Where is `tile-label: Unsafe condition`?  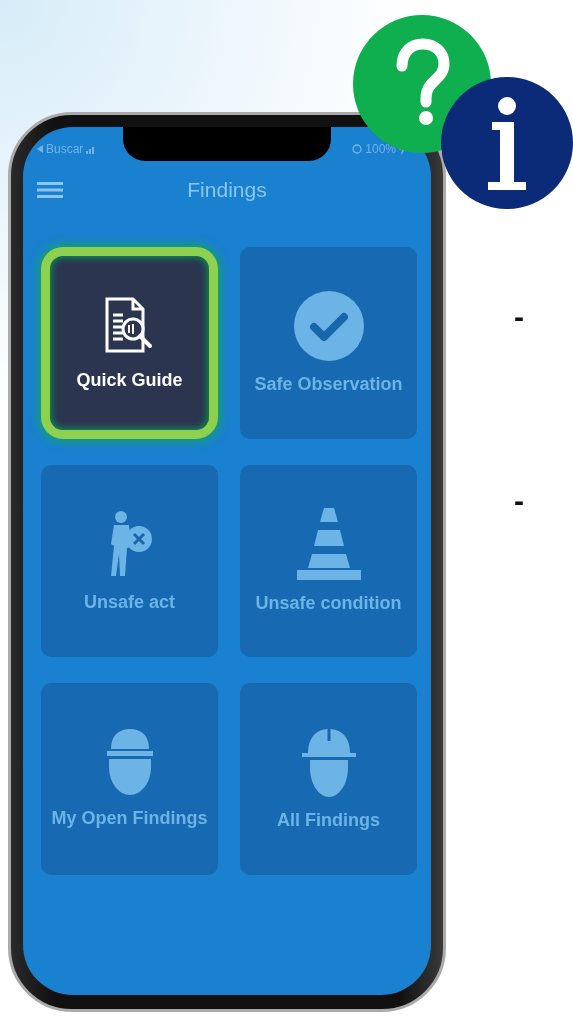 tile-label: Unsafe condition is located at coordinates (328, 603).